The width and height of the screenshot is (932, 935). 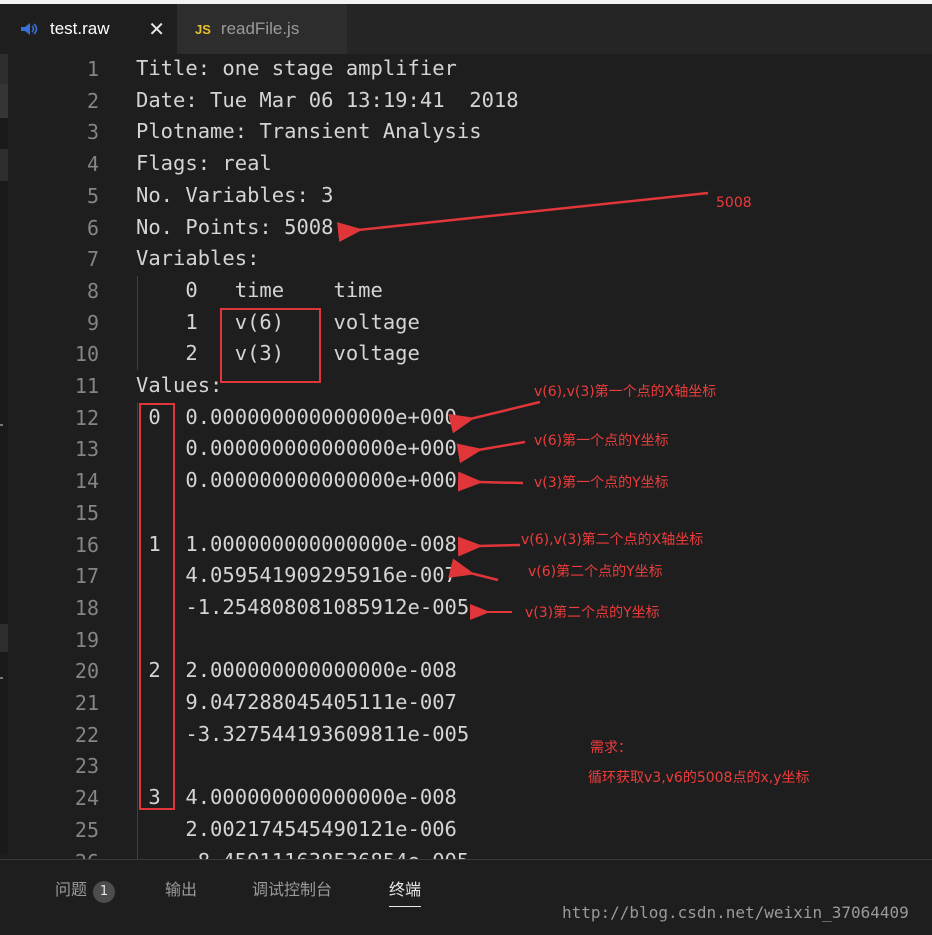 I want to click on line-text: Plotname: Transient Analysis, so click(x=309, y=131).